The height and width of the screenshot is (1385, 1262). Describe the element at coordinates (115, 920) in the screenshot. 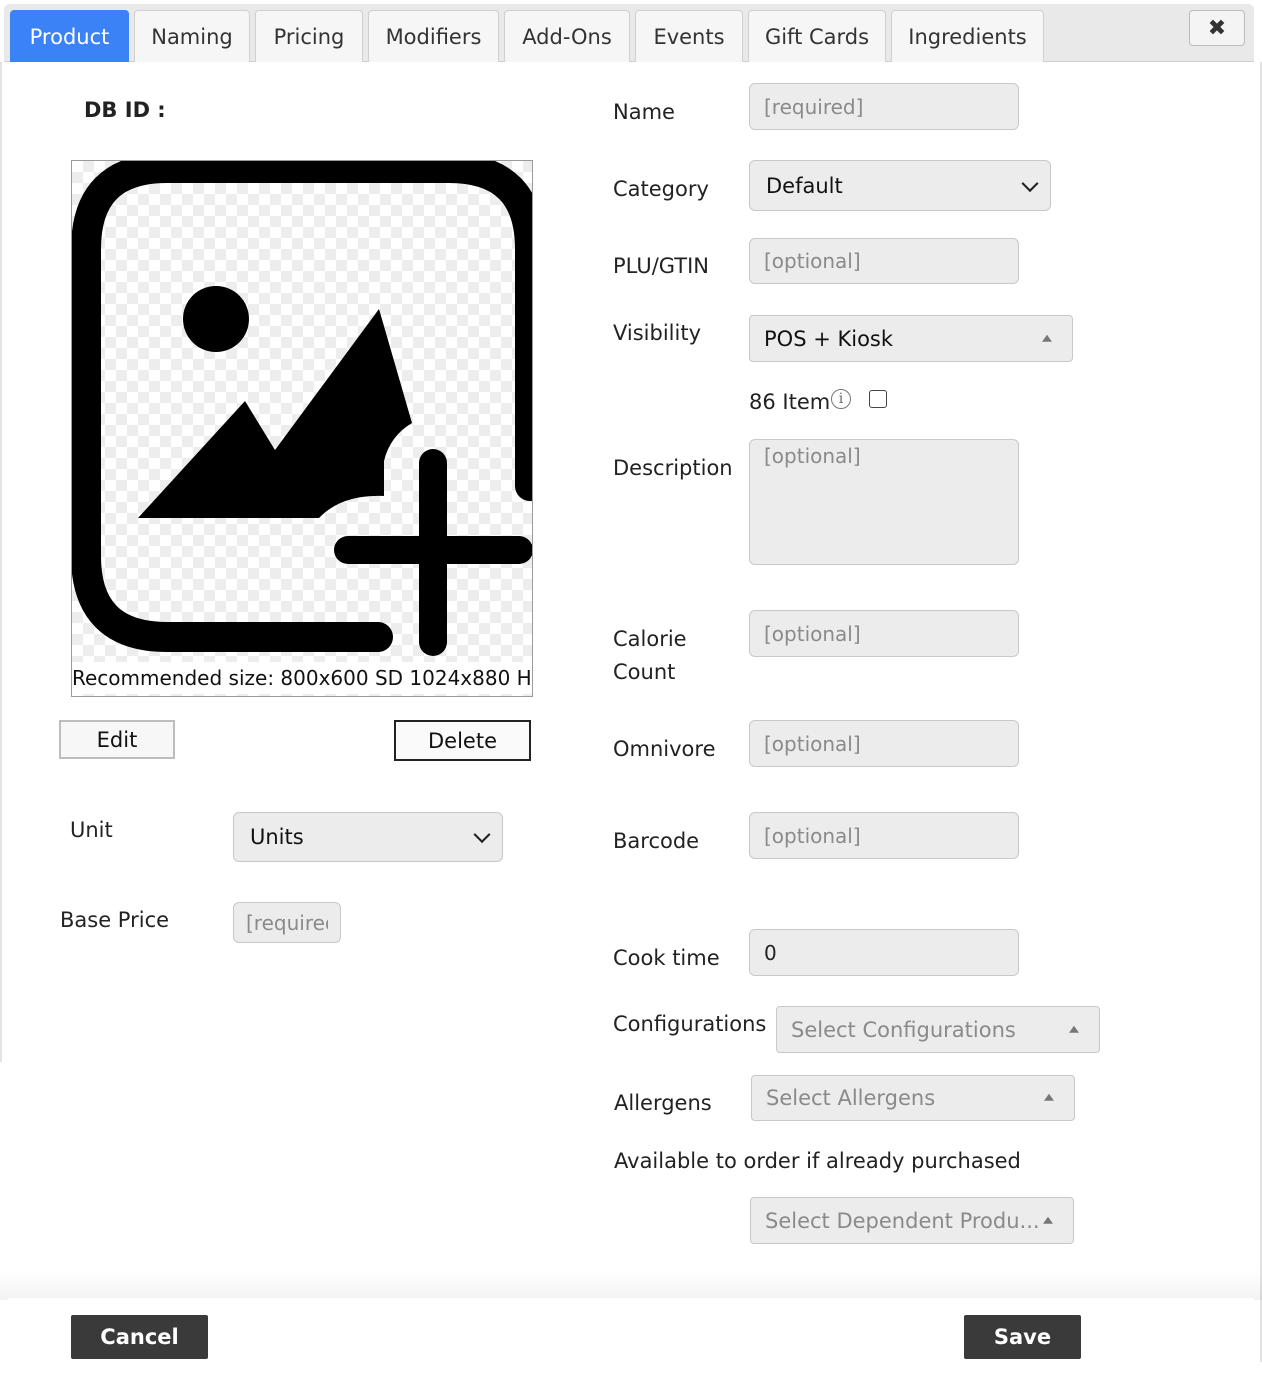

I see `base-price-label: Base Price` at that location.